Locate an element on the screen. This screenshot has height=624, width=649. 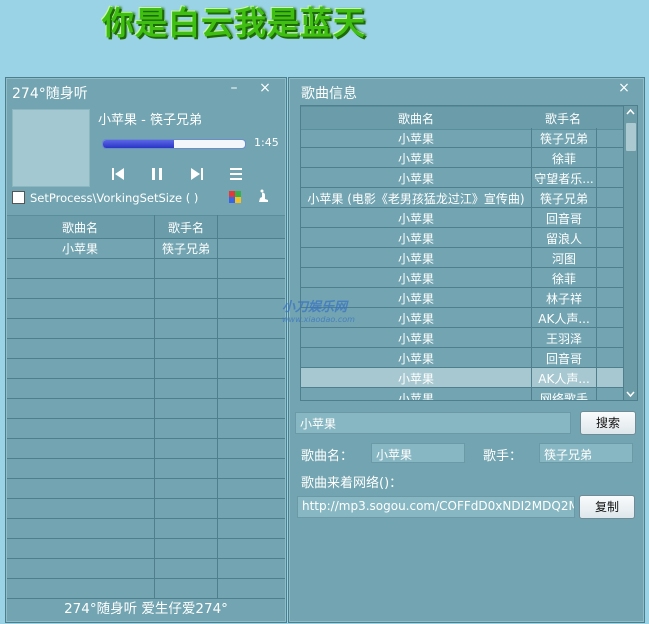
watermark-text: 小刀娱乐网 is located at coordinates (315, 307).